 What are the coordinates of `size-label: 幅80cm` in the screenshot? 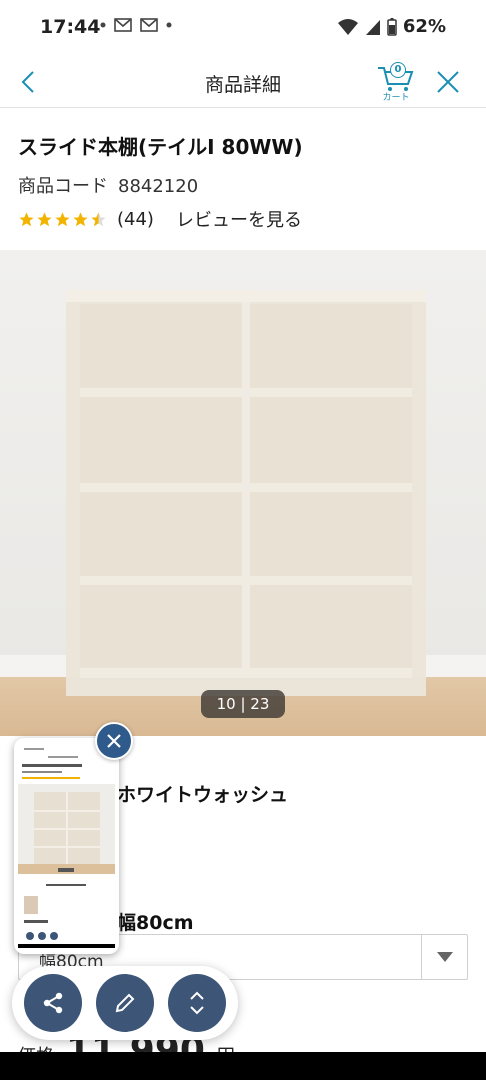 It's located at (155, 923).